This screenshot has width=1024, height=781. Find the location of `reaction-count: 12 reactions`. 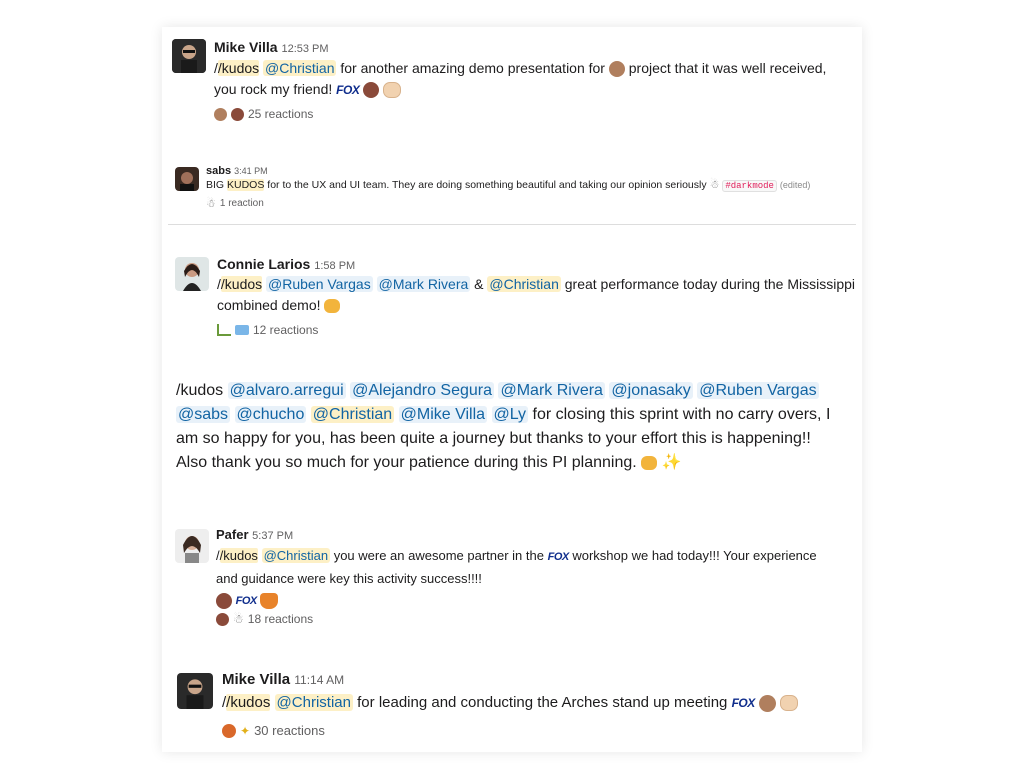

reaction-count: 12 reactions is located at coordinates (285, 330).